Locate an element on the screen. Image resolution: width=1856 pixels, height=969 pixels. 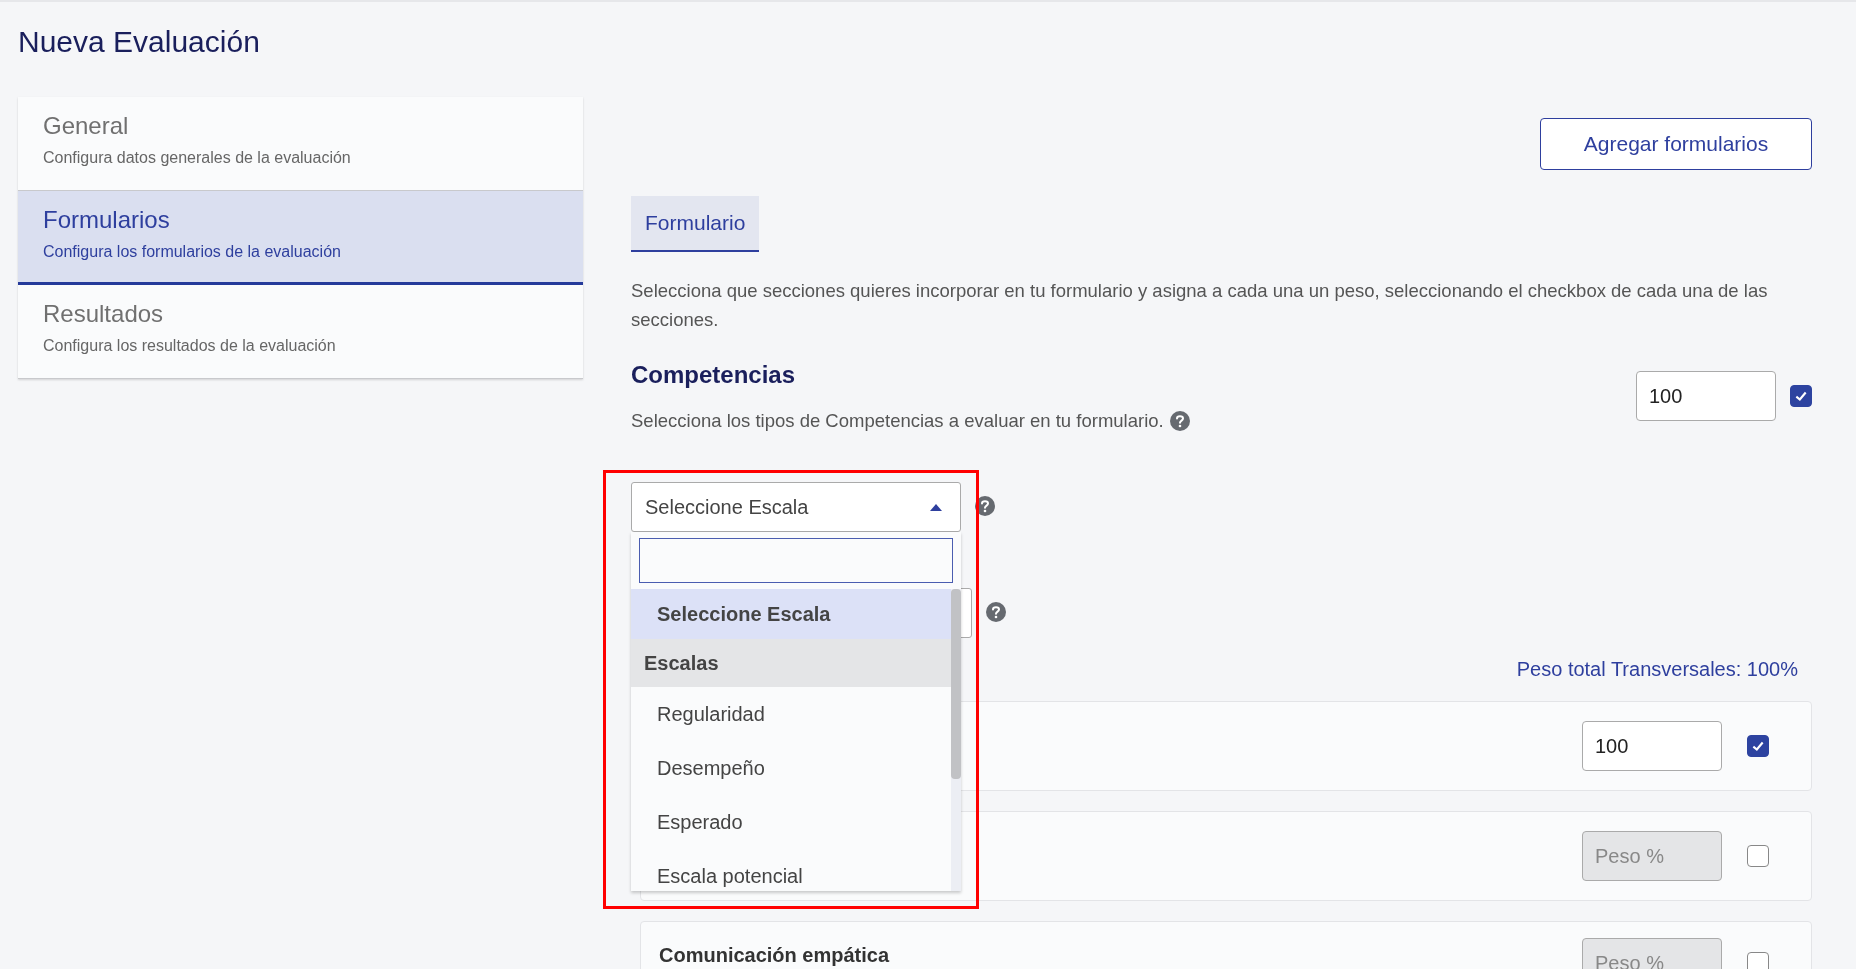
sidebar-item: Resultados Configura los resultados de la evaluación is located at coordinates (300, 332).